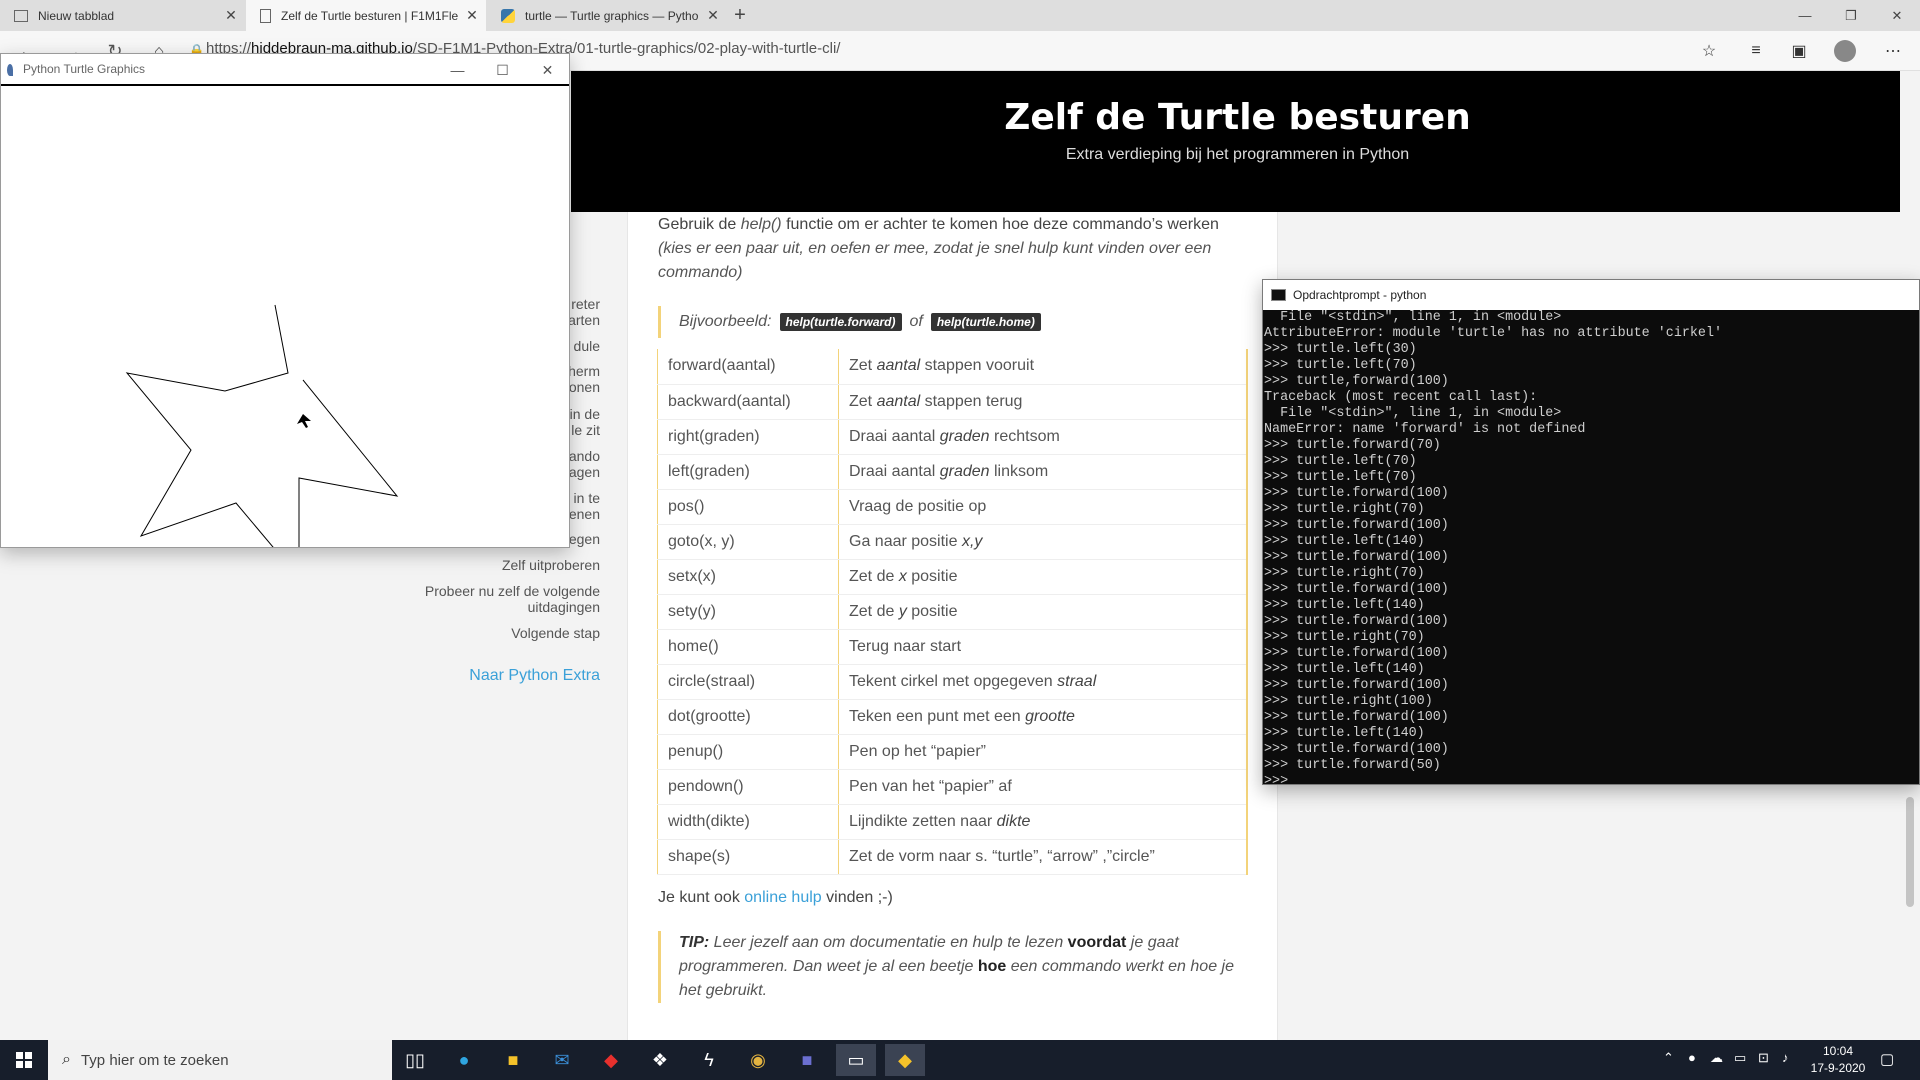 Image resolution: width=1920 pixels, height=1080 pixels. I want to click on tab-new-tab: Nieuw tabblad ✕, so click(122, 15).